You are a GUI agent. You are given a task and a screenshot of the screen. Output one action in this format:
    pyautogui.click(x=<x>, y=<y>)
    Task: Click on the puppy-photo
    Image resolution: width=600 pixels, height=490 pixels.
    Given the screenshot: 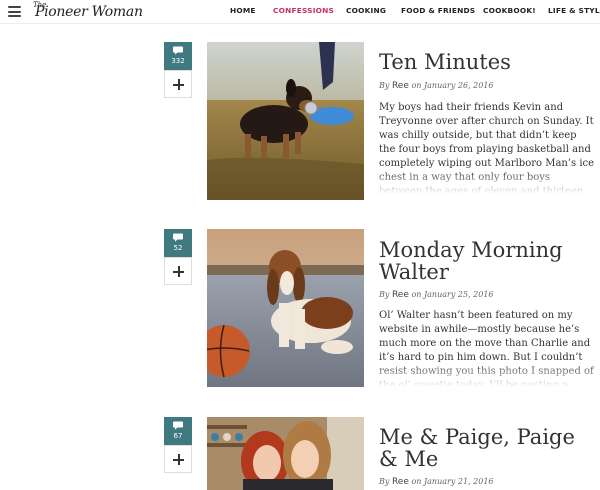 What is the action you would take?
    pyautogui.click(x=285, y=121)
    